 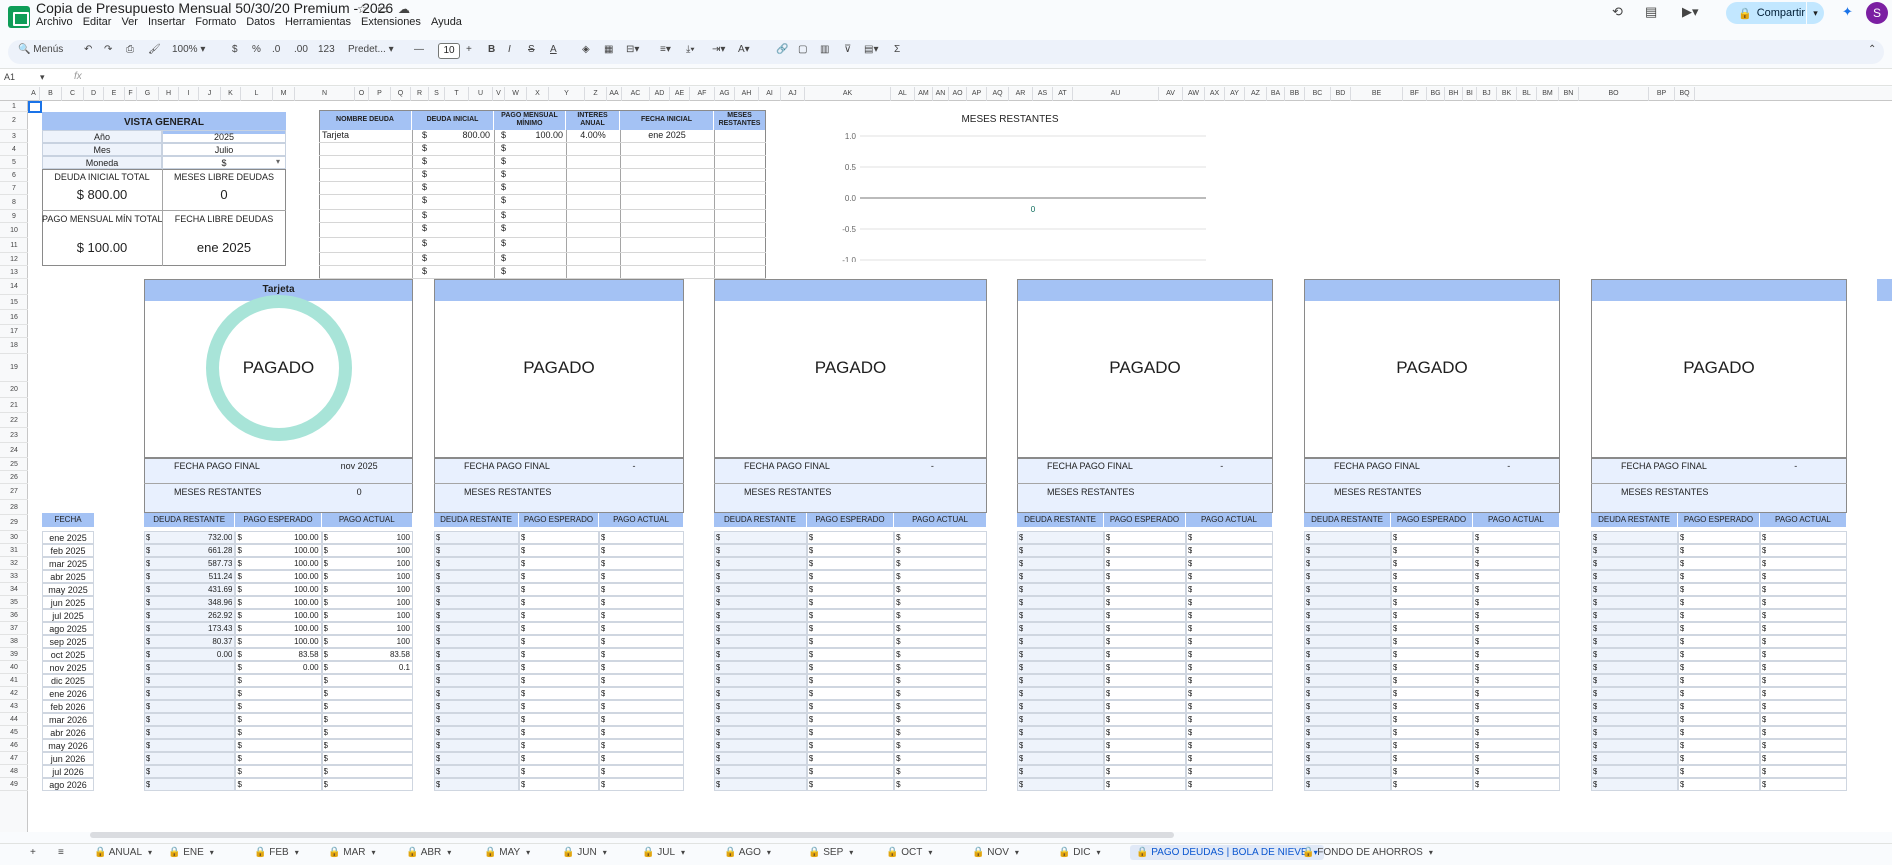 What do you see at coordinates (256, 49) in the screenshot?
I see `percent-format-button: %` at bounding box center [256, 49].